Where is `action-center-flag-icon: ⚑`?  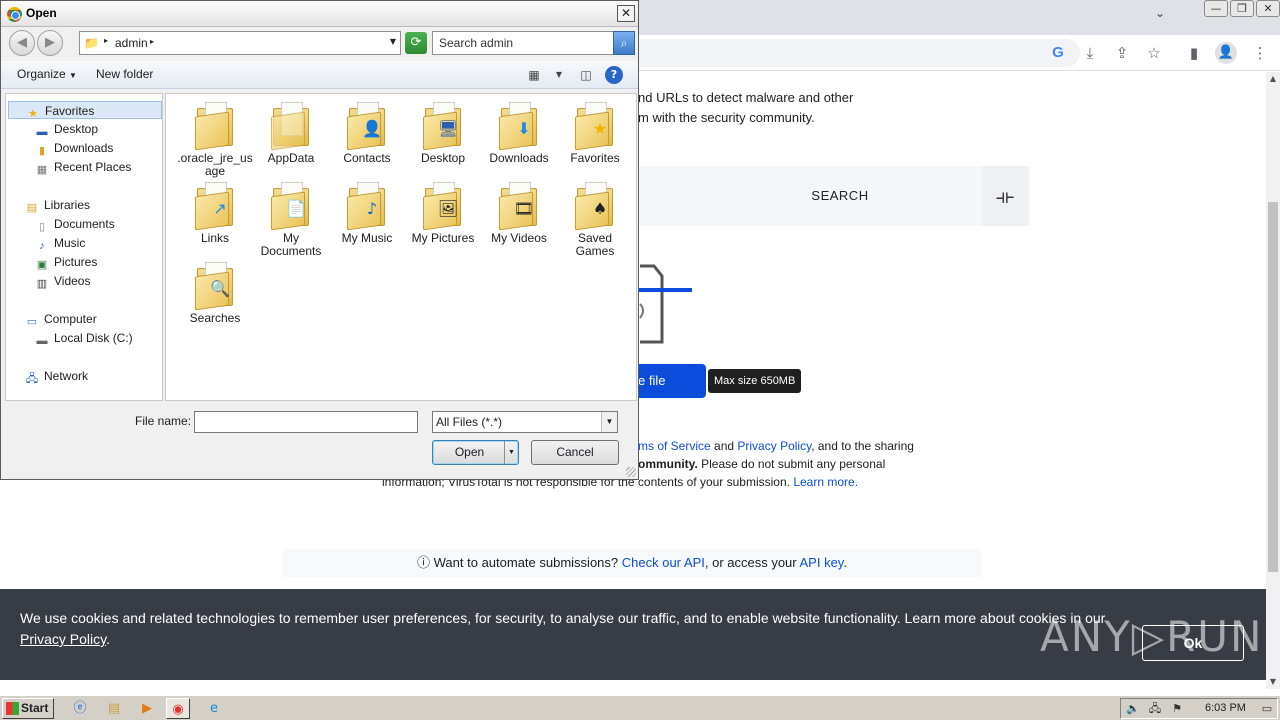 action-center-flag-icon: ⚑ is located at coordinates (1177, 709).